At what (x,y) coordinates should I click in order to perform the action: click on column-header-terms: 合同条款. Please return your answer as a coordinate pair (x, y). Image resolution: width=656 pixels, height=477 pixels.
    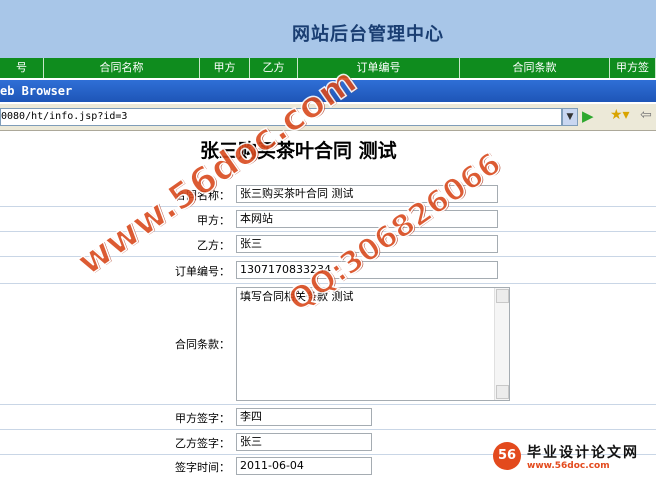
    Looking at the image, I should click on (535, 68).